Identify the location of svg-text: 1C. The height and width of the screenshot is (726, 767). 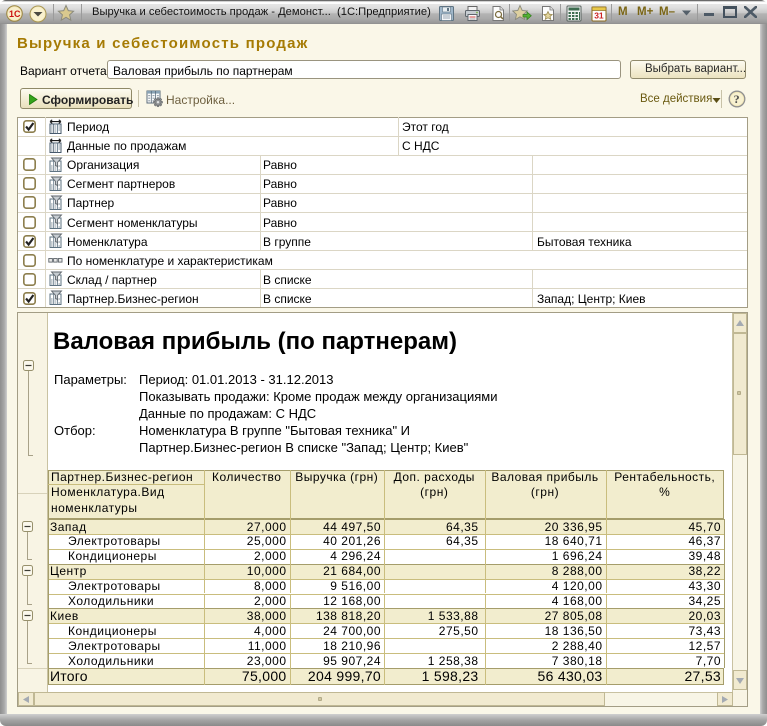
(15, 14).